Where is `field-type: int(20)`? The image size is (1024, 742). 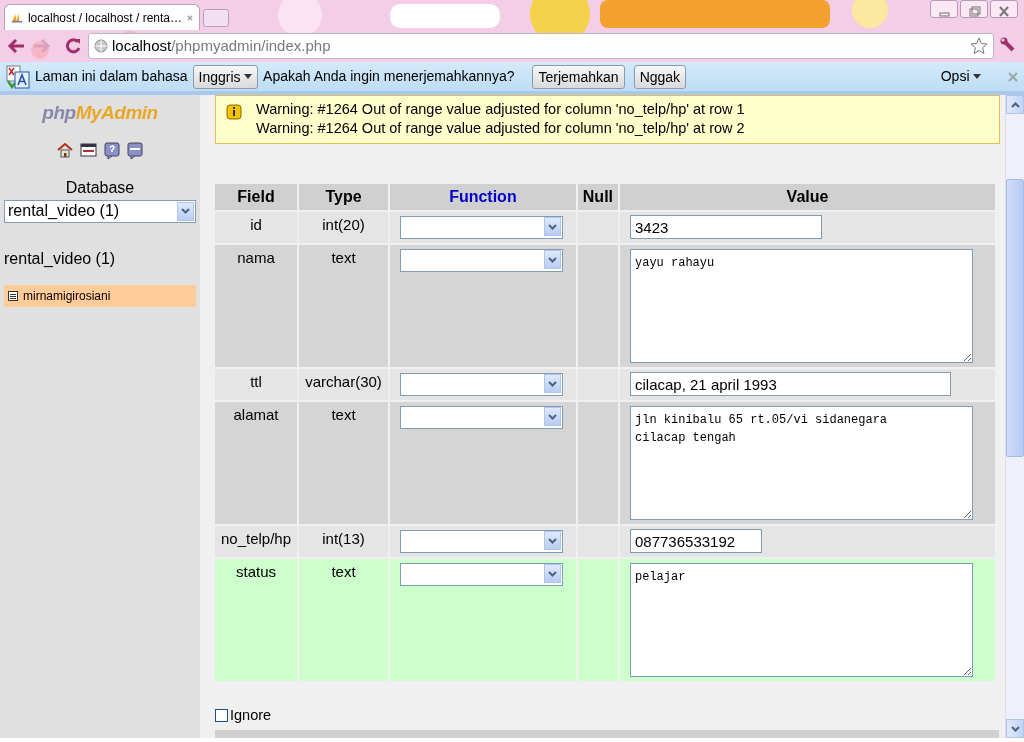
field-type: int(20) is located at coordinates (343, 227).